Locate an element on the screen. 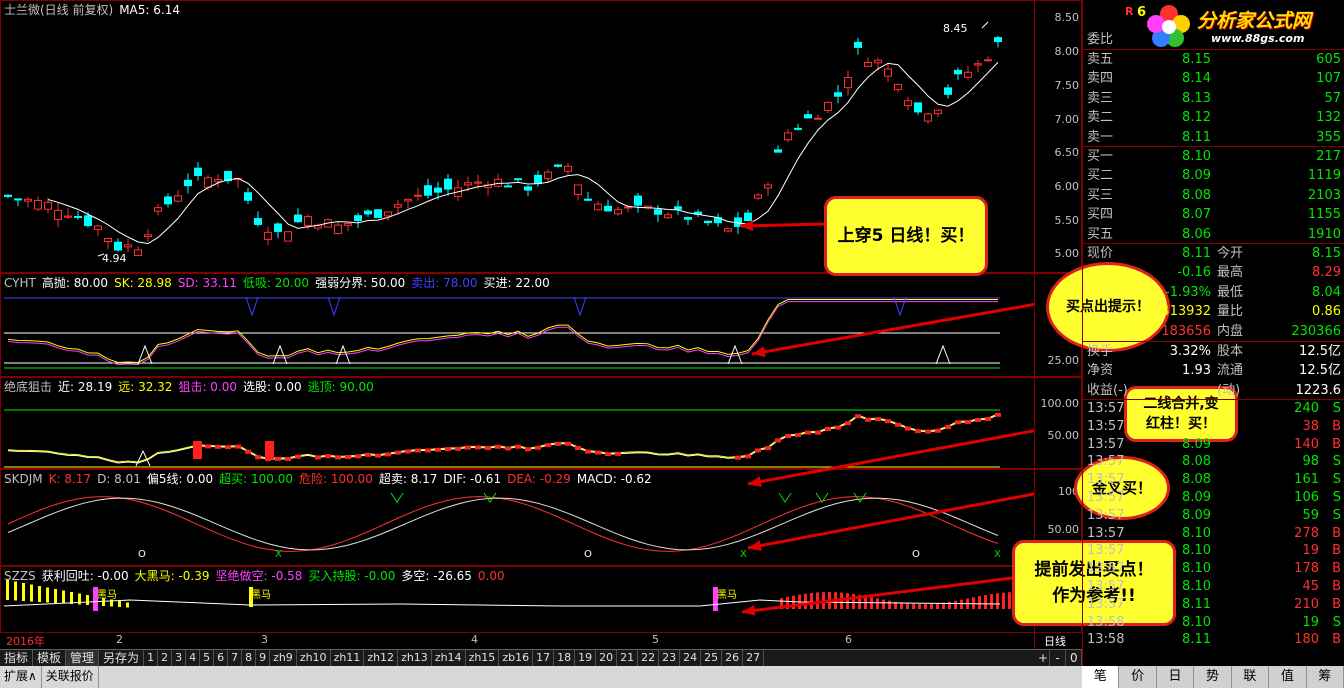 Image resolution: width=1344 pixels, height=688 pixels. snipe-bar is located at coordinates (197, 450).